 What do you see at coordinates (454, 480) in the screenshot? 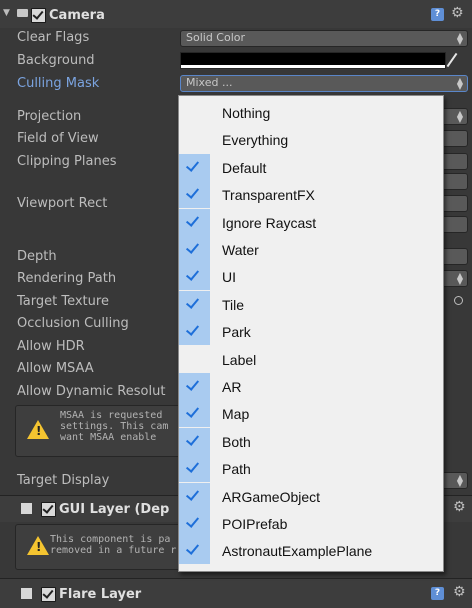
I see `target-display-dropdown: ▲ ▼` at bounding box center [454, 480].